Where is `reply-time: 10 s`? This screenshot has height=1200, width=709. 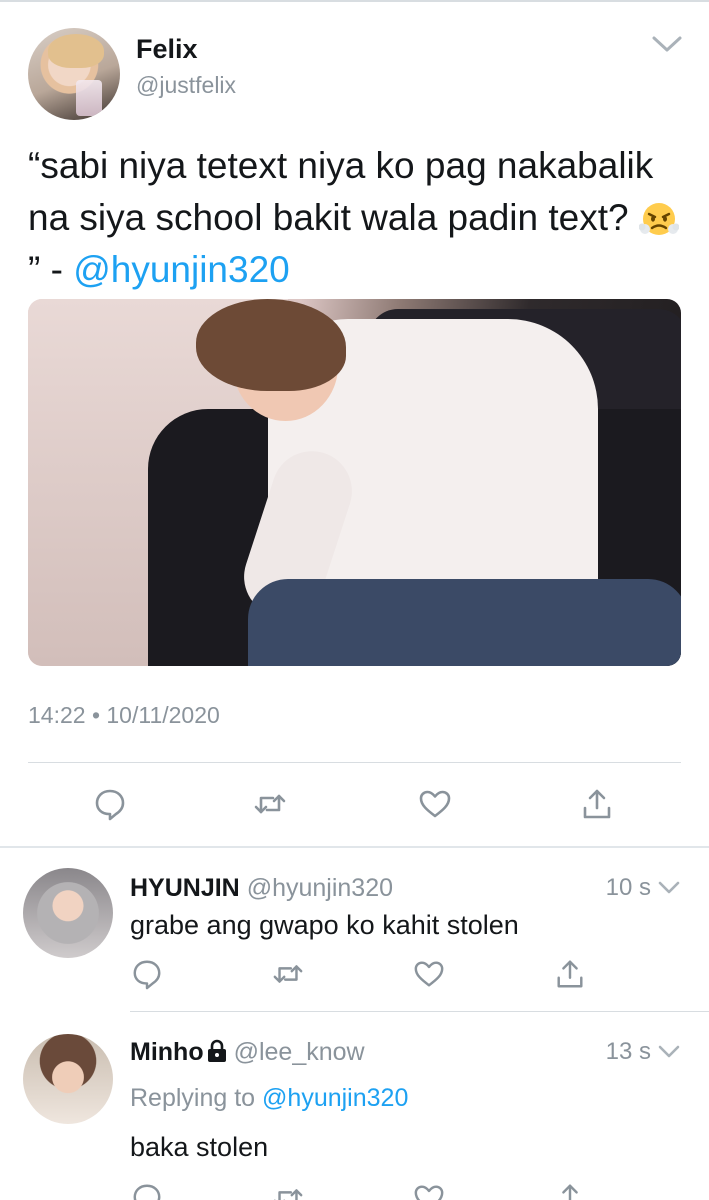
reply-time: 10 s is located at coordinates (643, 888).